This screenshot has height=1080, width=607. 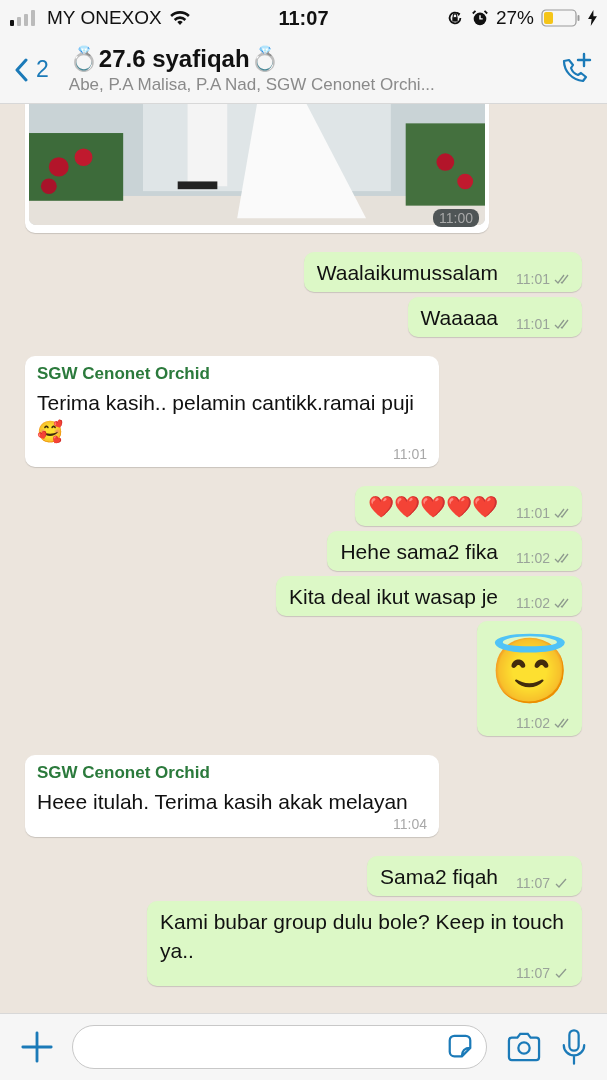 I want to click on carrier-name: MY ONEXOX, so click(x=104, y=18).